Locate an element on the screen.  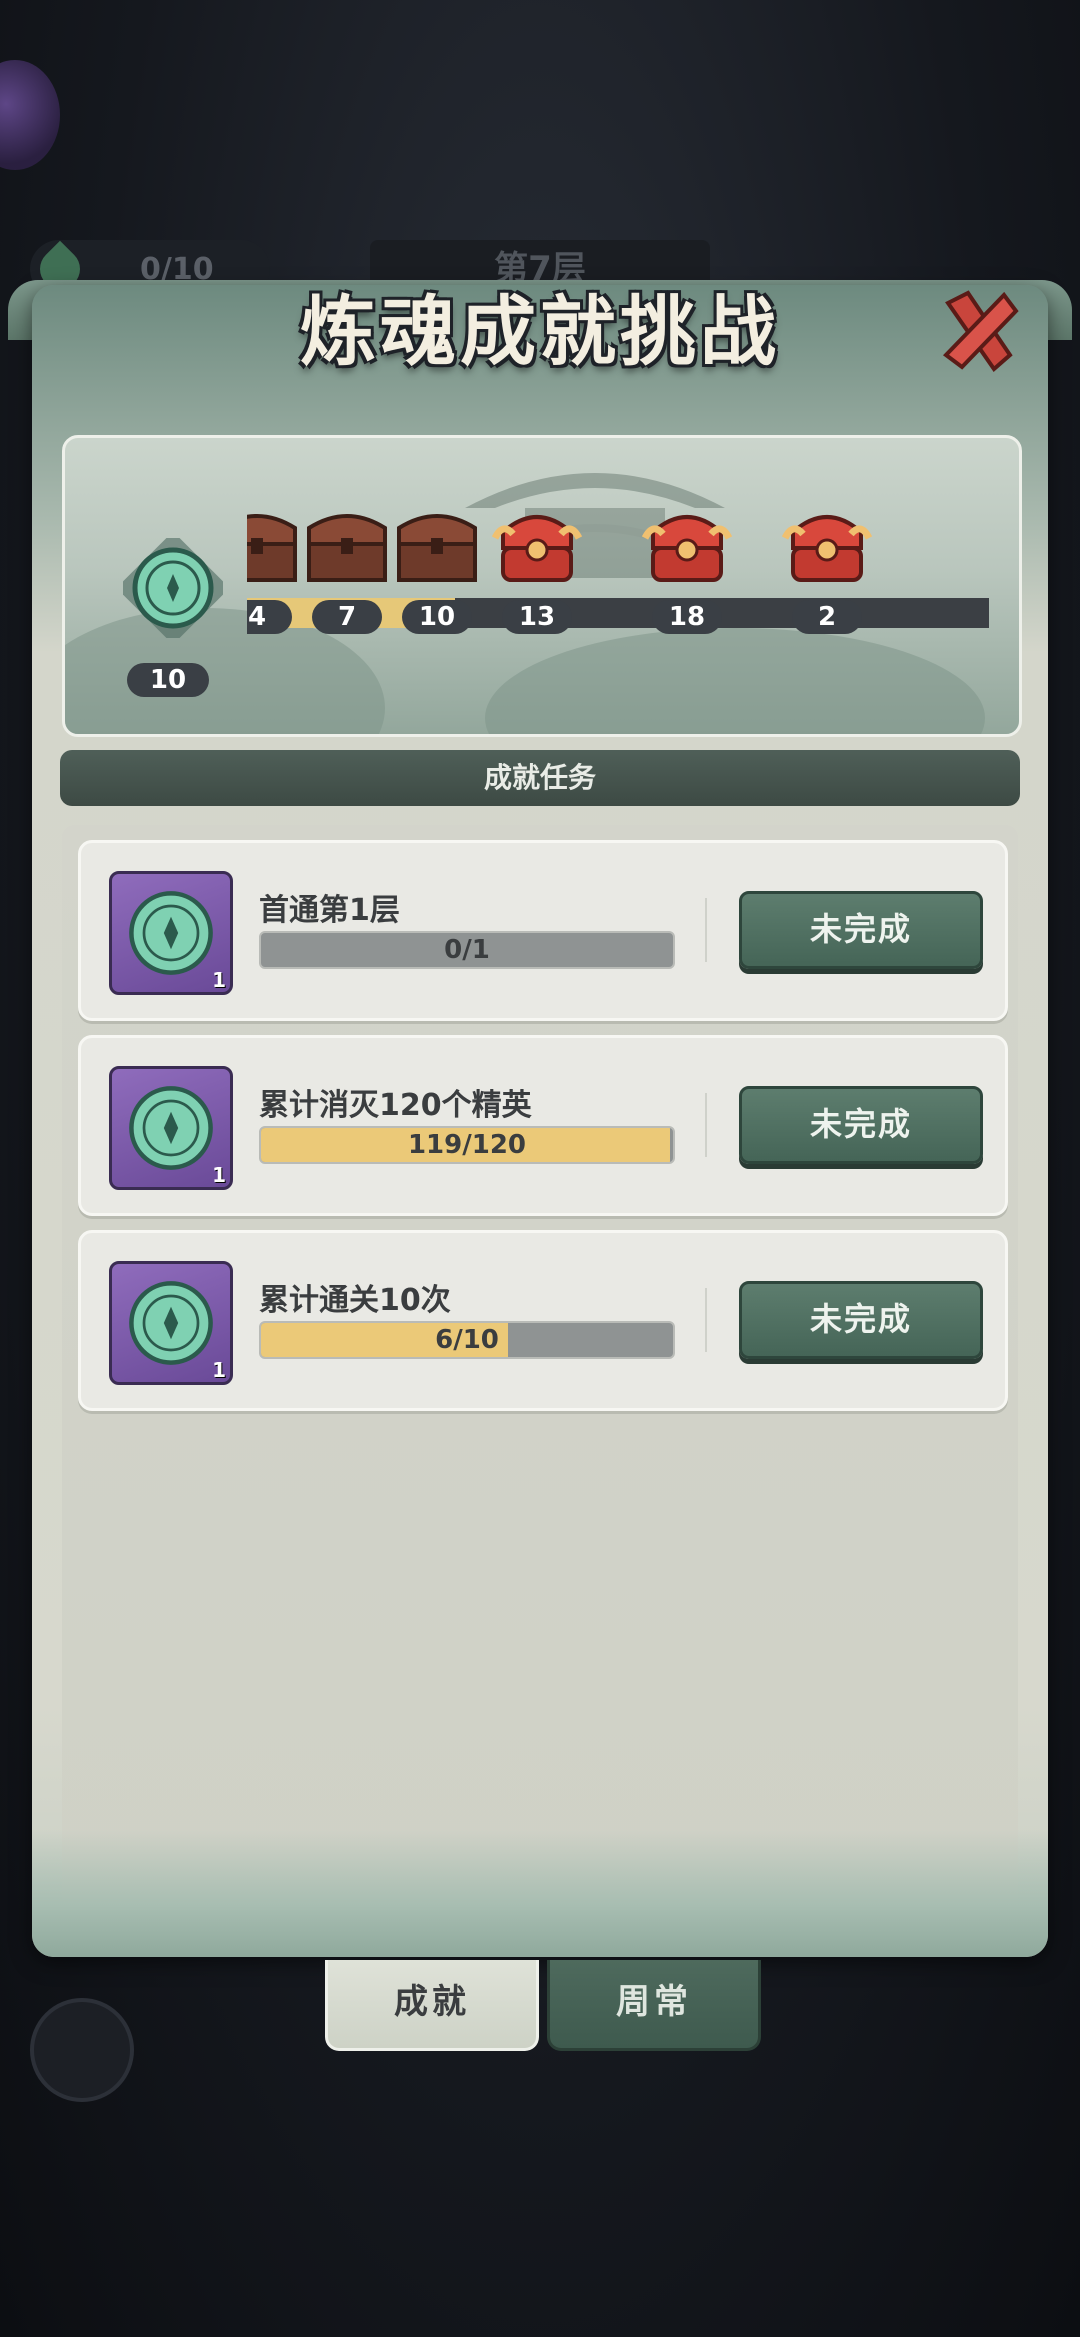
start-value-label: 10 is located at coordinates (168, 680).